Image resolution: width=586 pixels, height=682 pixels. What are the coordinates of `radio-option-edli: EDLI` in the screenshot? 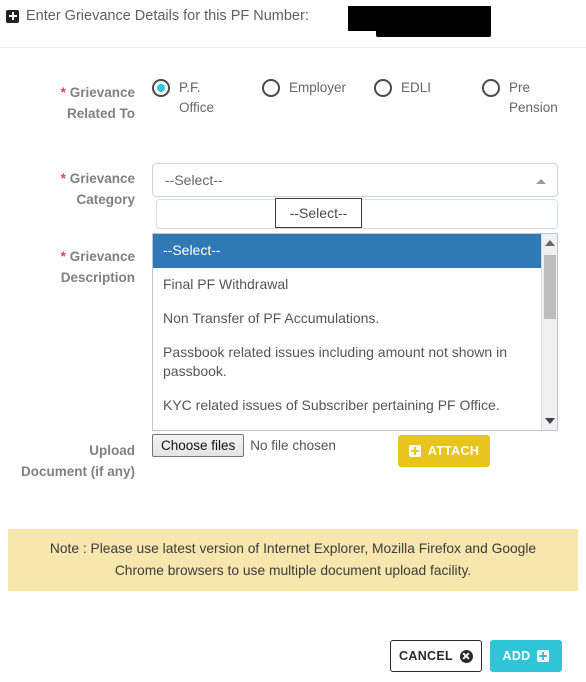 It's located at (402, 88).